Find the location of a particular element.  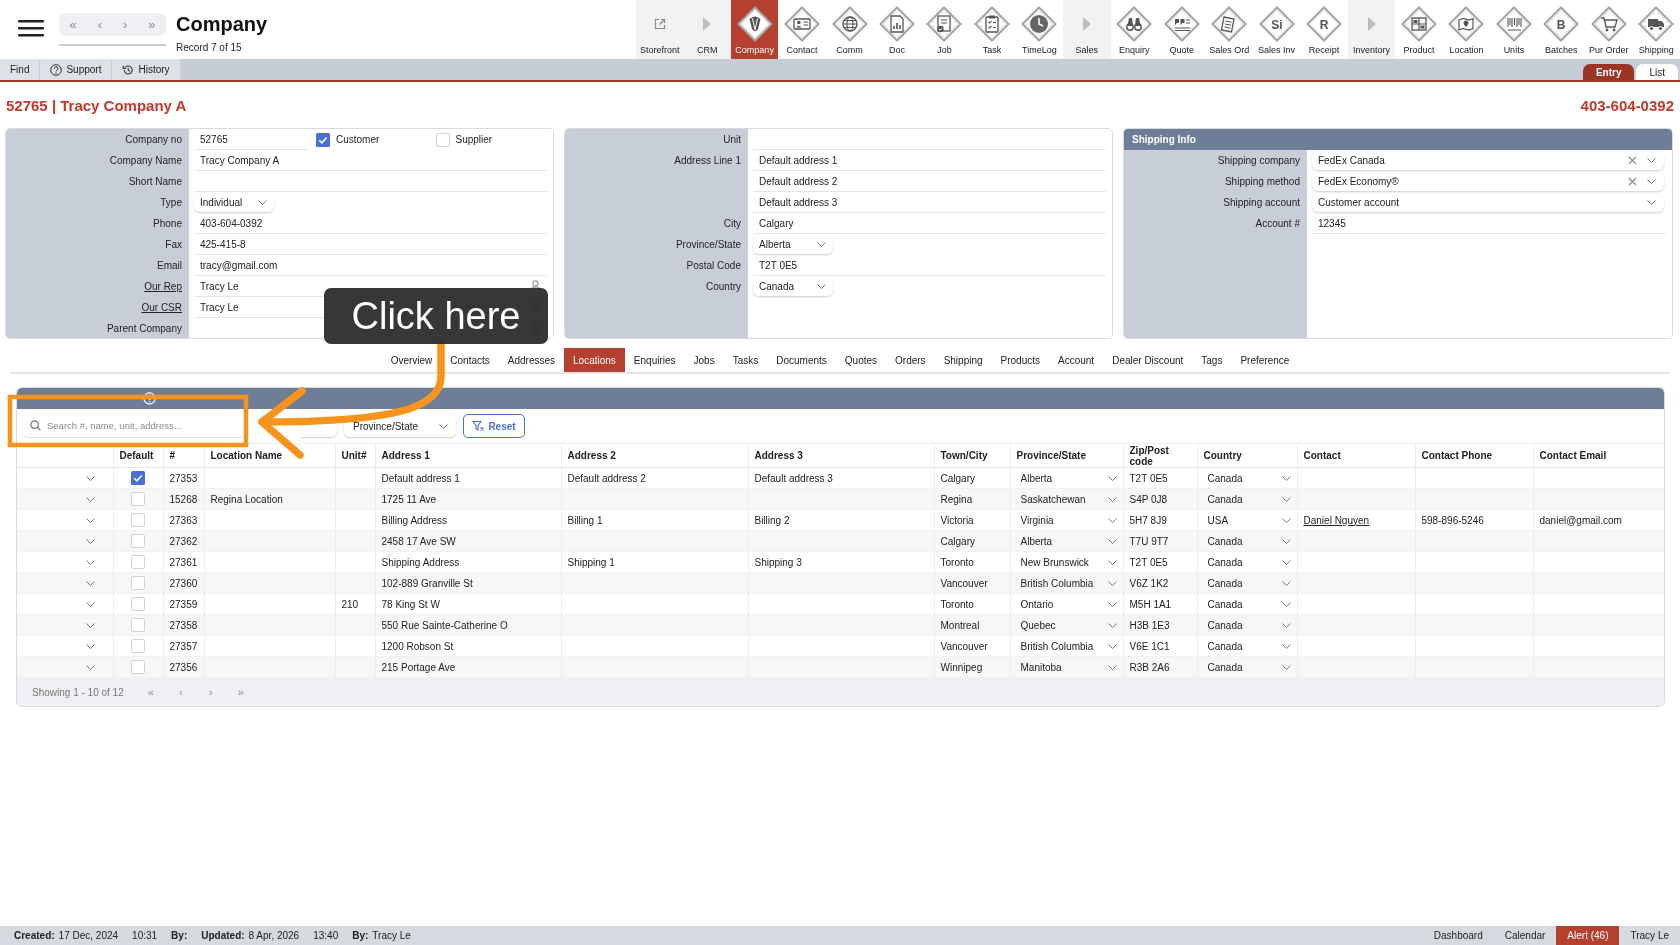

tab: Tags is located at coordinates (1212, 360).